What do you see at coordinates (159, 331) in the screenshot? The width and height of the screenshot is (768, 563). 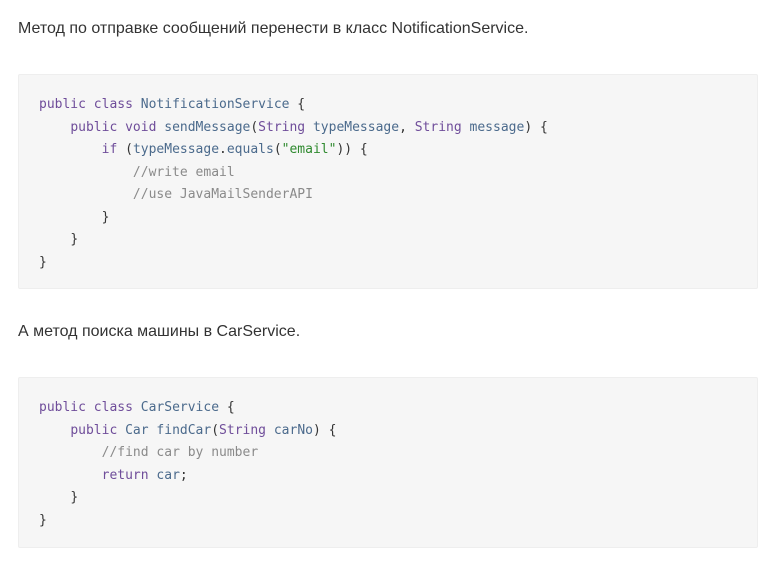 I see `paragraph-car-service: А метод поиска машины в CarService.` at bounding box center [159, 331].